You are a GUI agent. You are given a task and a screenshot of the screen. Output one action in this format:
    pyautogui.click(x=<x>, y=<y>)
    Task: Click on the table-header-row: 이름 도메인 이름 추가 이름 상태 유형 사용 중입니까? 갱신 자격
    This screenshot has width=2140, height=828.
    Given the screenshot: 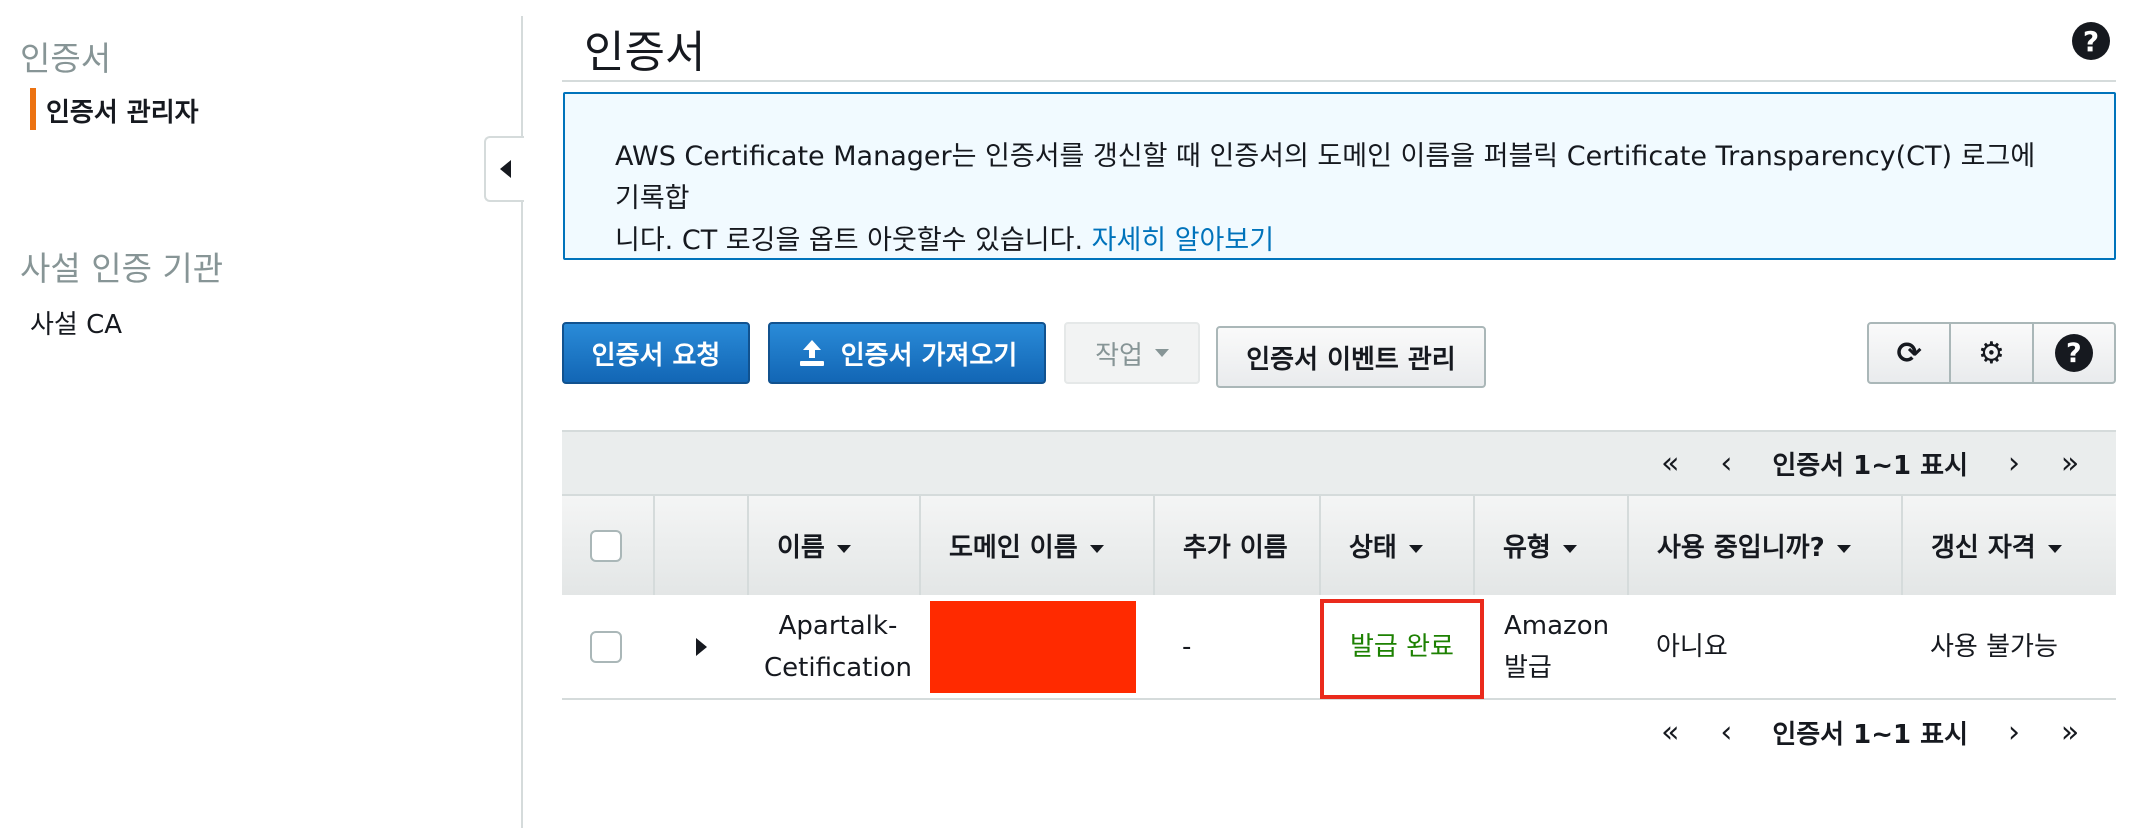 What is the action you would take?
    pyautogui.click(x=1339, y=544)
    